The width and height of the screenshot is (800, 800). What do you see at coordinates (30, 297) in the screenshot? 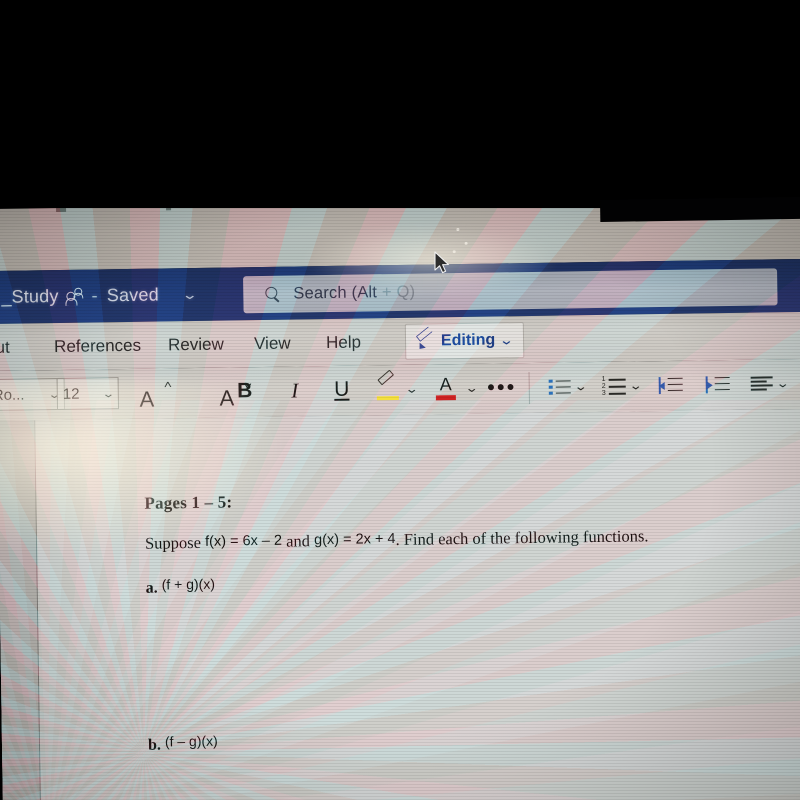
I see `document-name: _Study` at bounding box center [30, 297].